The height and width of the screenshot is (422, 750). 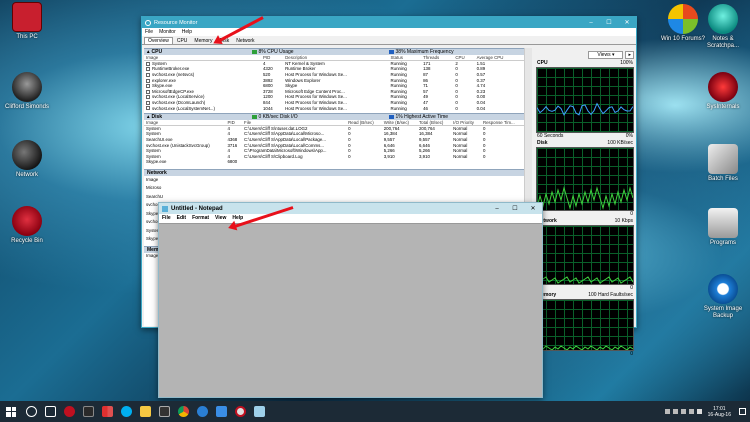 I want to click on graph-label: Disk 100 KB/sec, so click(x=585, y=143).